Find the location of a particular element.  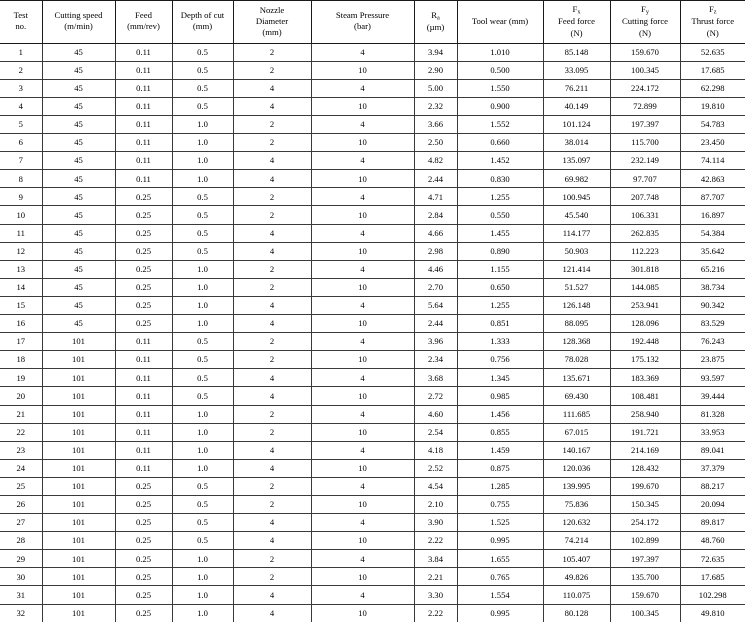

cell-ra: 2.44 is located at coordinates (435, 179).